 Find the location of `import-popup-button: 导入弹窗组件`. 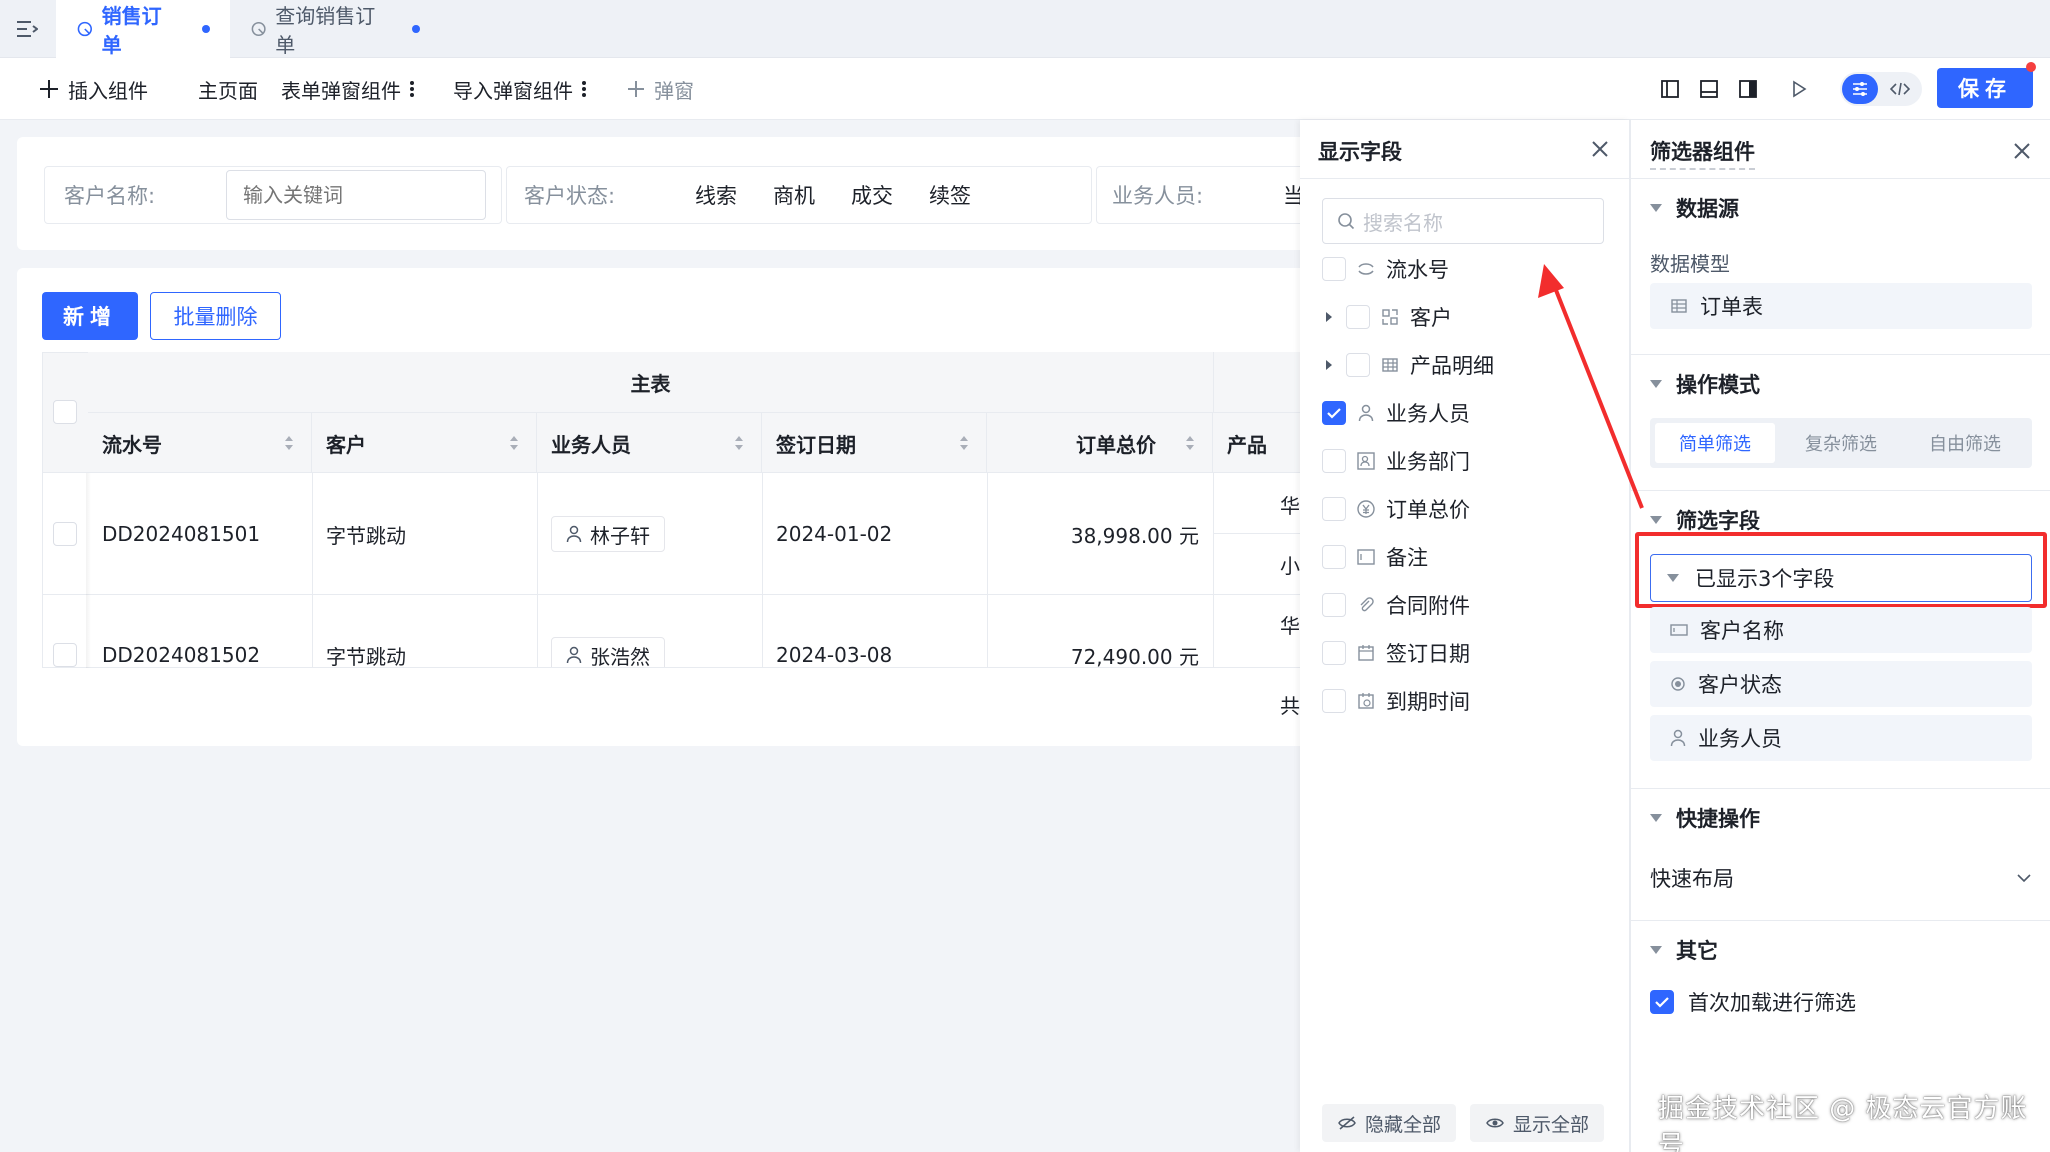

import-popup-button: 导入弹窗组件 is located at coordinates (520, 89).